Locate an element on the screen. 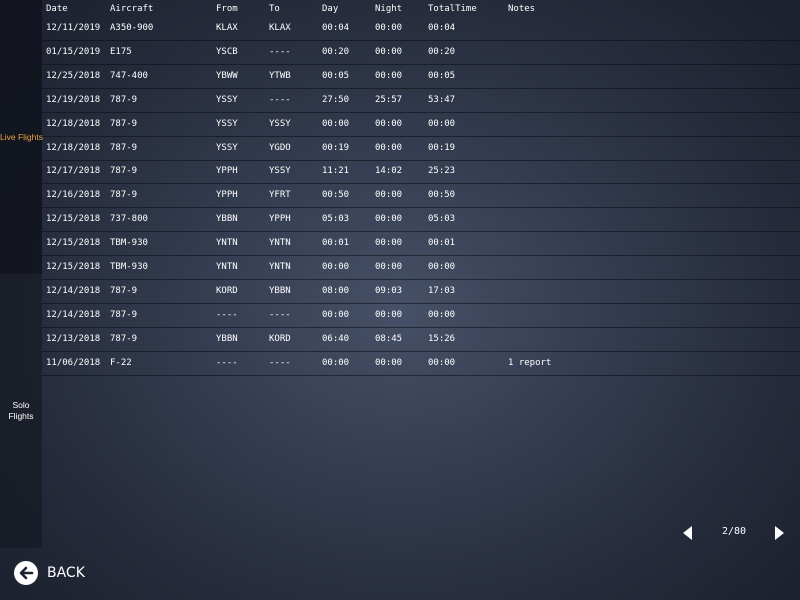 The image size is (800, 600). column-header-night: Night is located at coordinates (388, 9).